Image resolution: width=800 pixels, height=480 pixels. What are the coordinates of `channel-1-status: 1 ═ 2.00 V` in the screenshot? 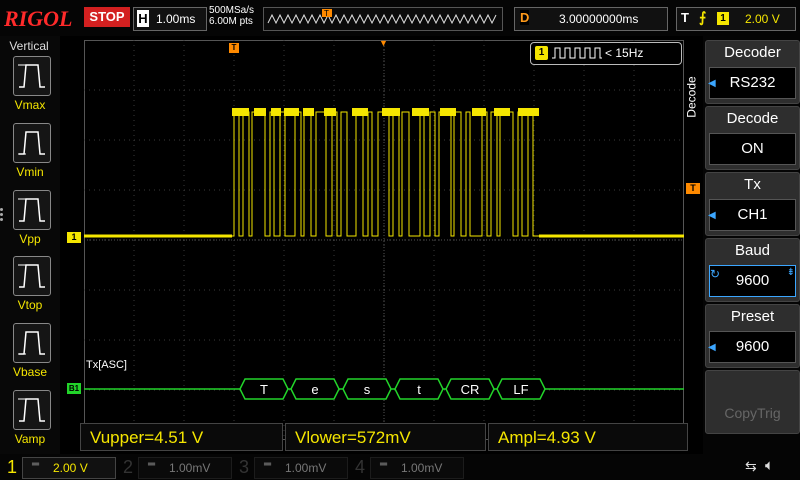 It's located at (59, 467).